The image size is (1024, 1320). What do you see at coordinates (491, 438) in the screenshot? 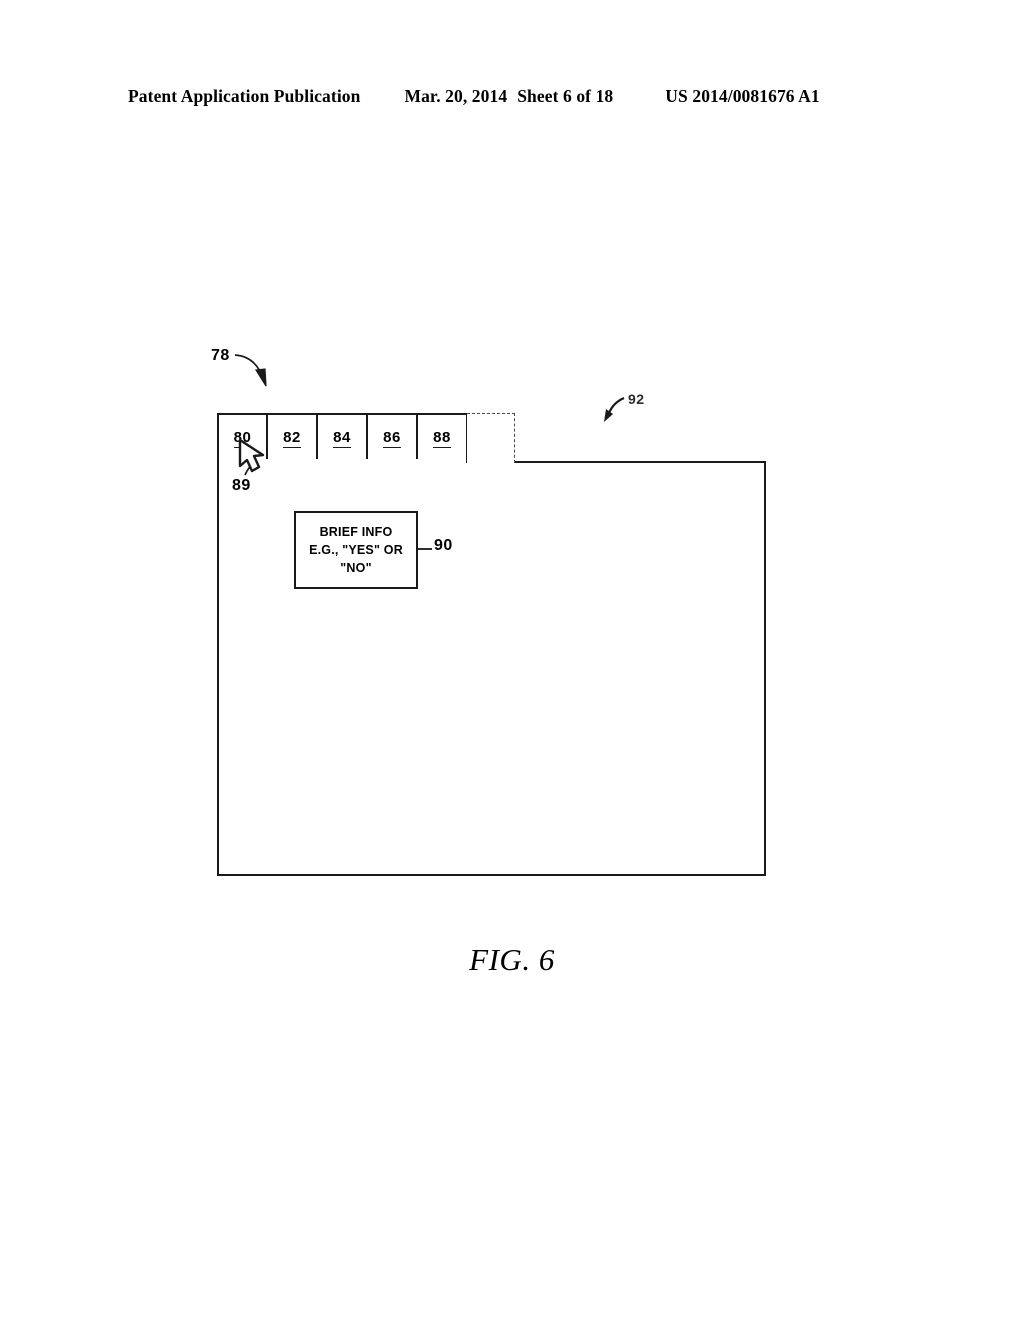
I see `tab-placeholder-dashed` at bounding box center [491, 438].